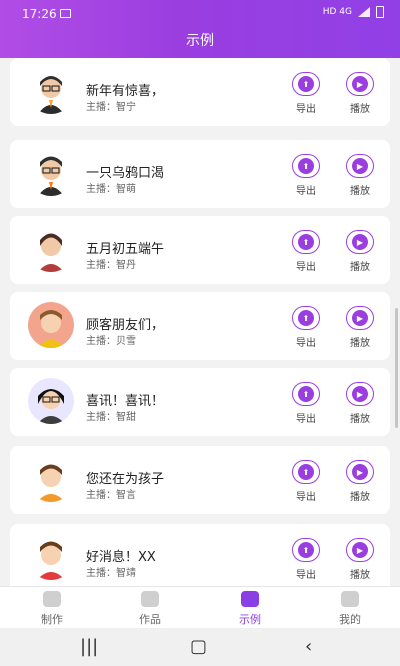 The height and width of the screenshot is (666, 400). What do you see at coordinates (125, 249) in the screenshot?
I see `item-title: 五月初五端午` at bounding box center [125, 249].